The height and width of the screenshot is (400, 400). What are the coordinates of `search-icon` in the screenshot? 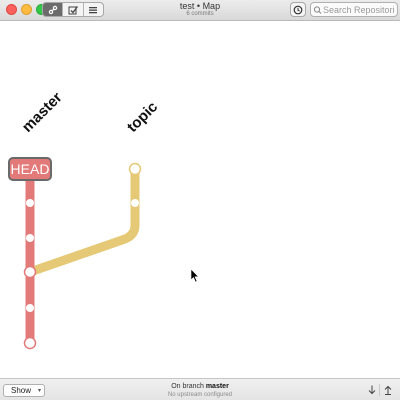 It's located at (317, 9).